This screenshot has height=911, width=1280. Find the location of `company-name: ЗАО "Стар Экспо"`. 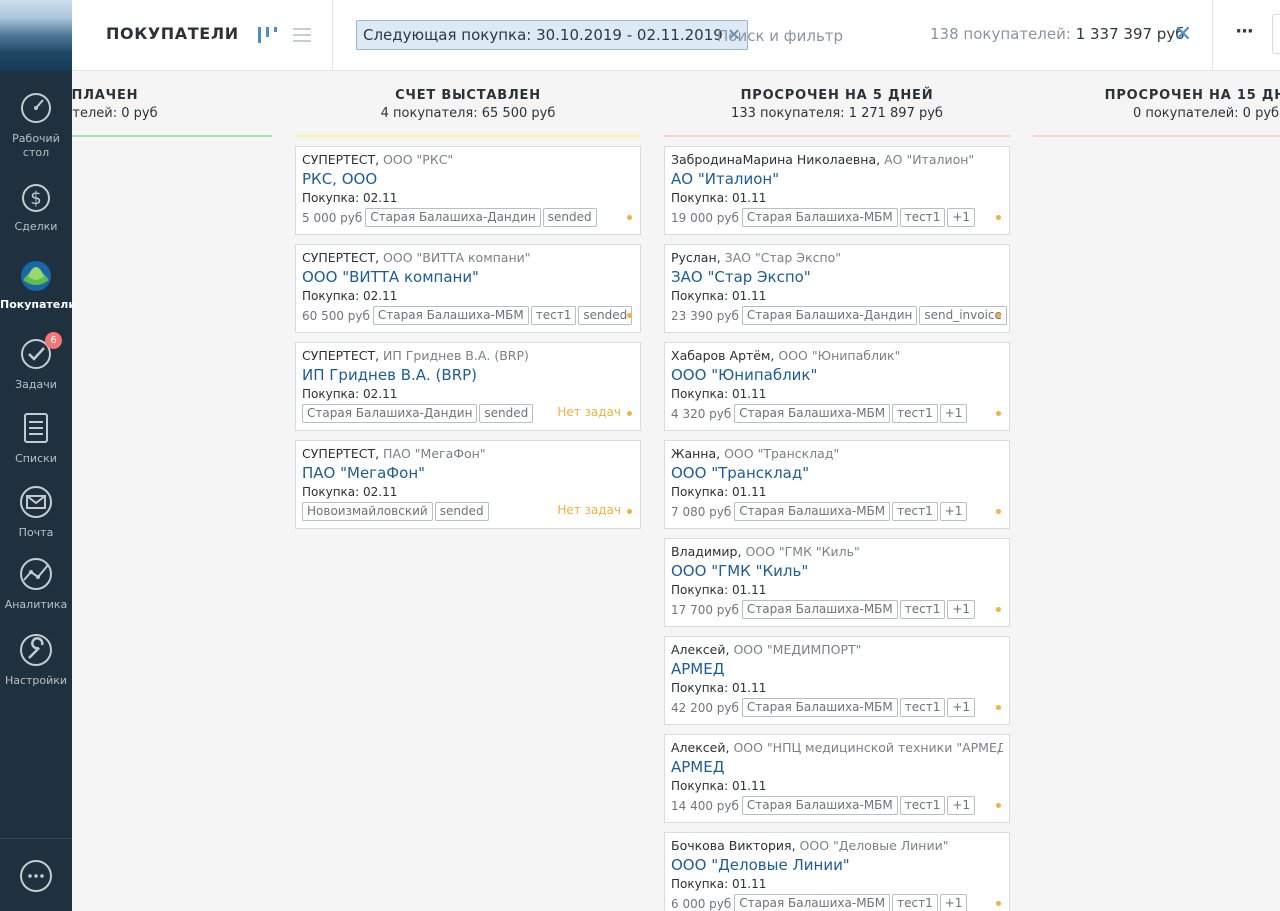

company-name: ЗАО "Стар Экспо" is located at coordinates (783, 257).